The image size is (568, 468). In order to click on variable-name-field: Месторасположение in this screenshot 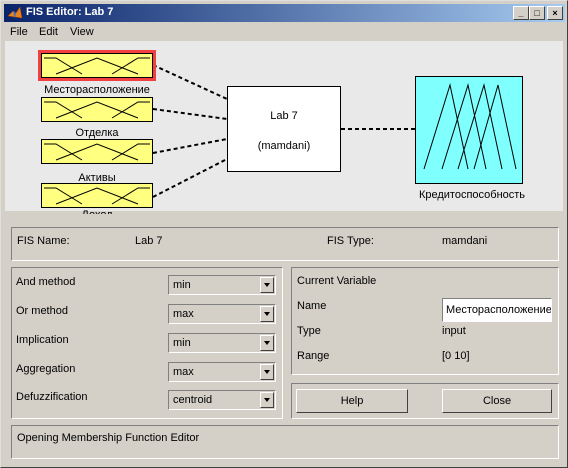, I will do `click(497, 310)`.